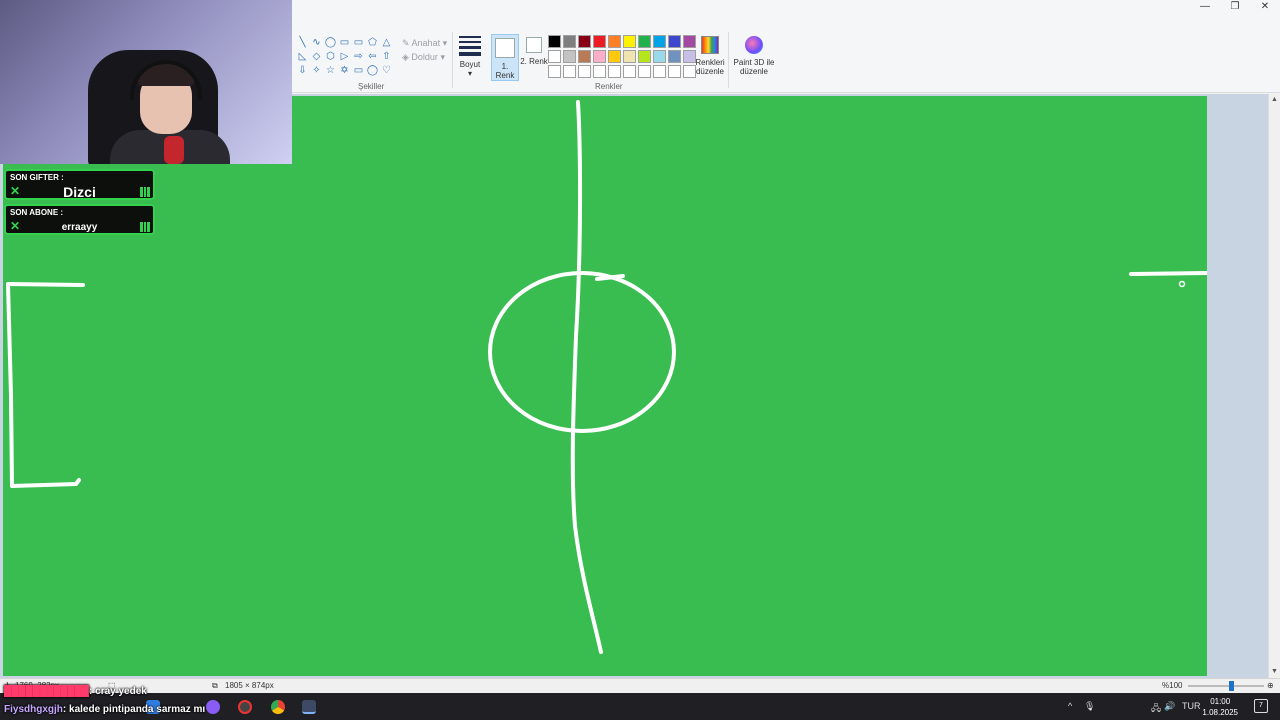 The image size is (1280, 720). I want to click on chevron-down-icon: ▾, so click(469, 73).